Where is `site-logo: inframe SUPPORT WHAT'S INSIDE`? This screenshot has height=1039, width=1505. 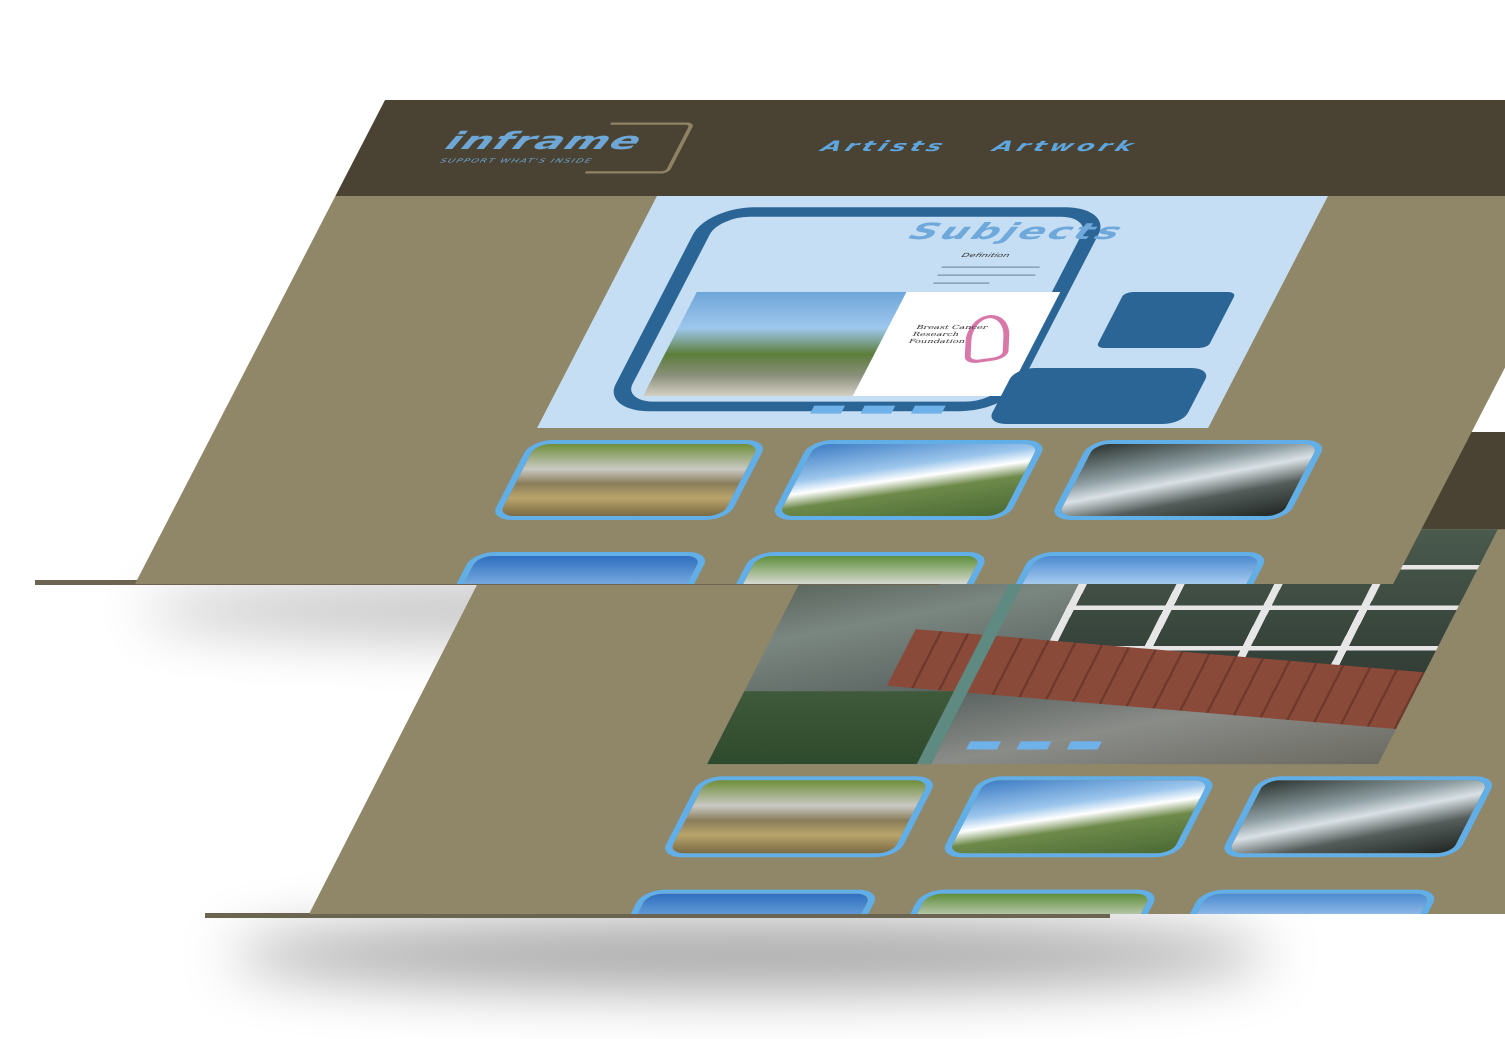 site-logo: inframe SUPPORT WHAT'S INSIDE is located at coordinates (563, 148).